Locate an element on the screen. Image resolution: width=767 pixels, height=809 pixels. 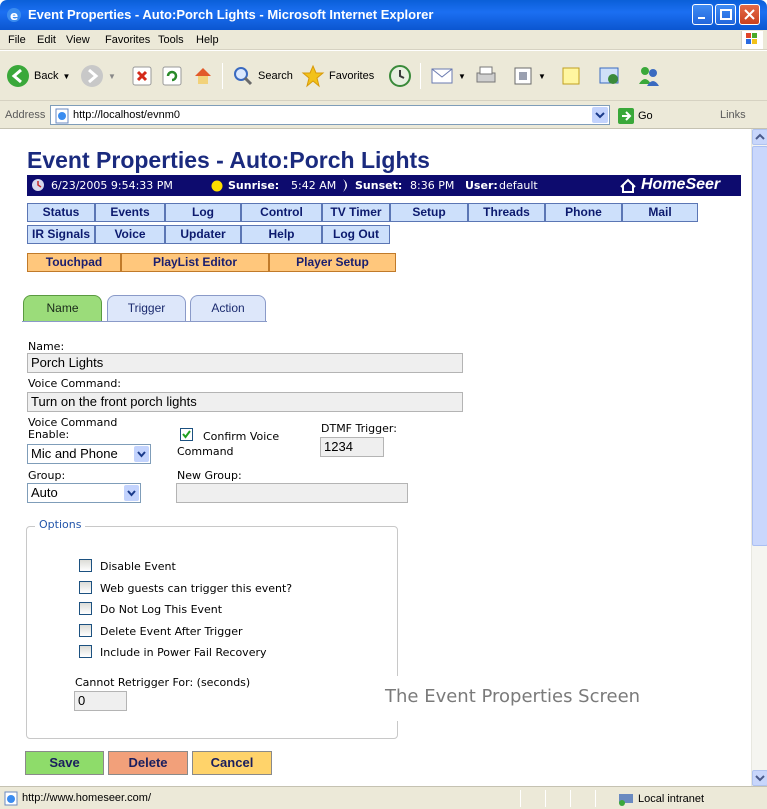
menu-help: Help is located at coordinates (207, 40).